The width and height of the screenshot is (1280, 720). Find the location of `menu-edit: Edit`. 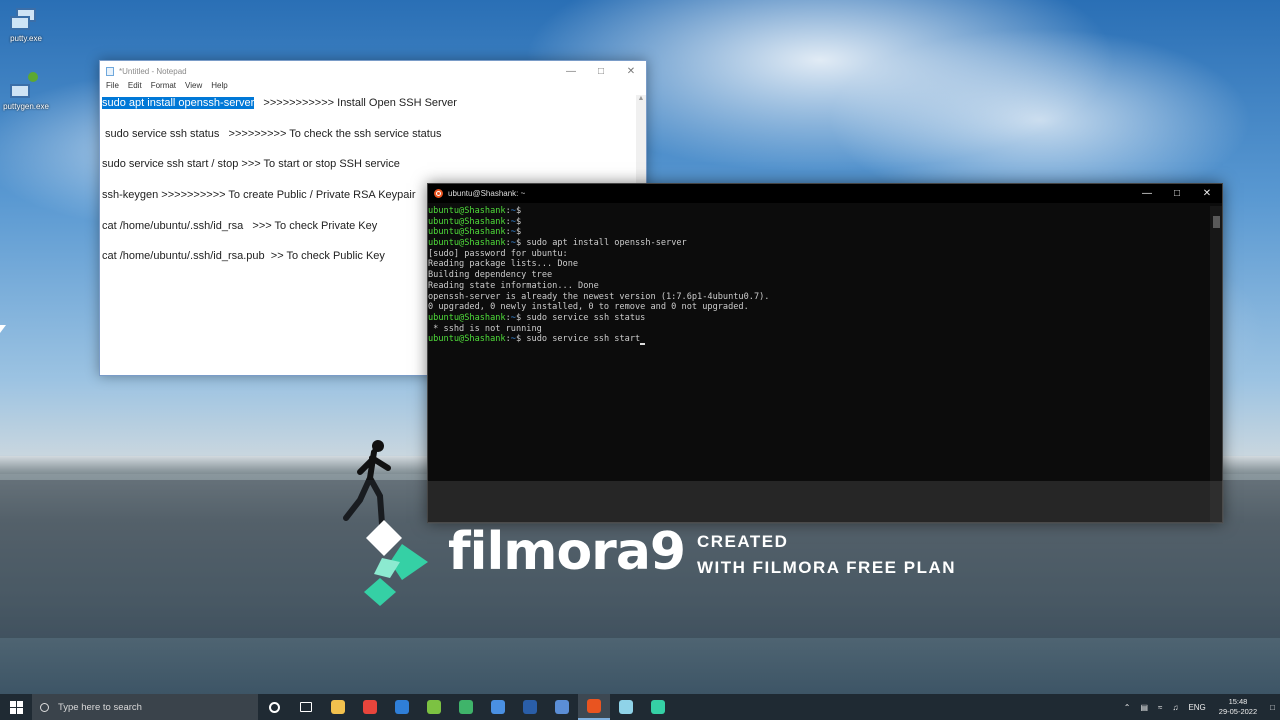

menu-edit: Edit is located at coordinates (135, 87).